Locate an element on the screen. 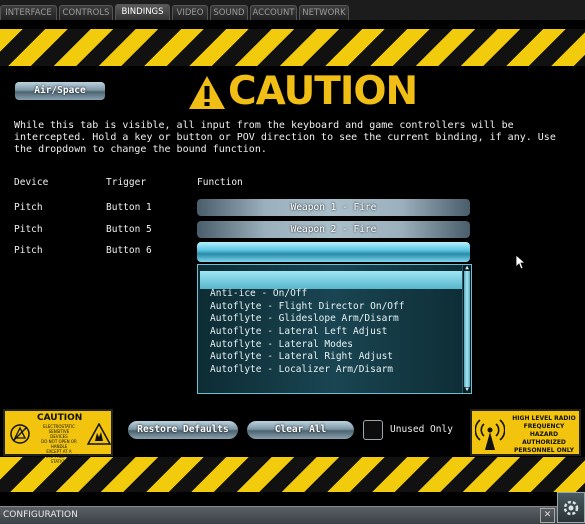 Image resolution: width=585 pixels, height=524 pixels. dropdown-option: Autoflyte - Localizer Arm/Disarm is located at coordinates (301, 369).